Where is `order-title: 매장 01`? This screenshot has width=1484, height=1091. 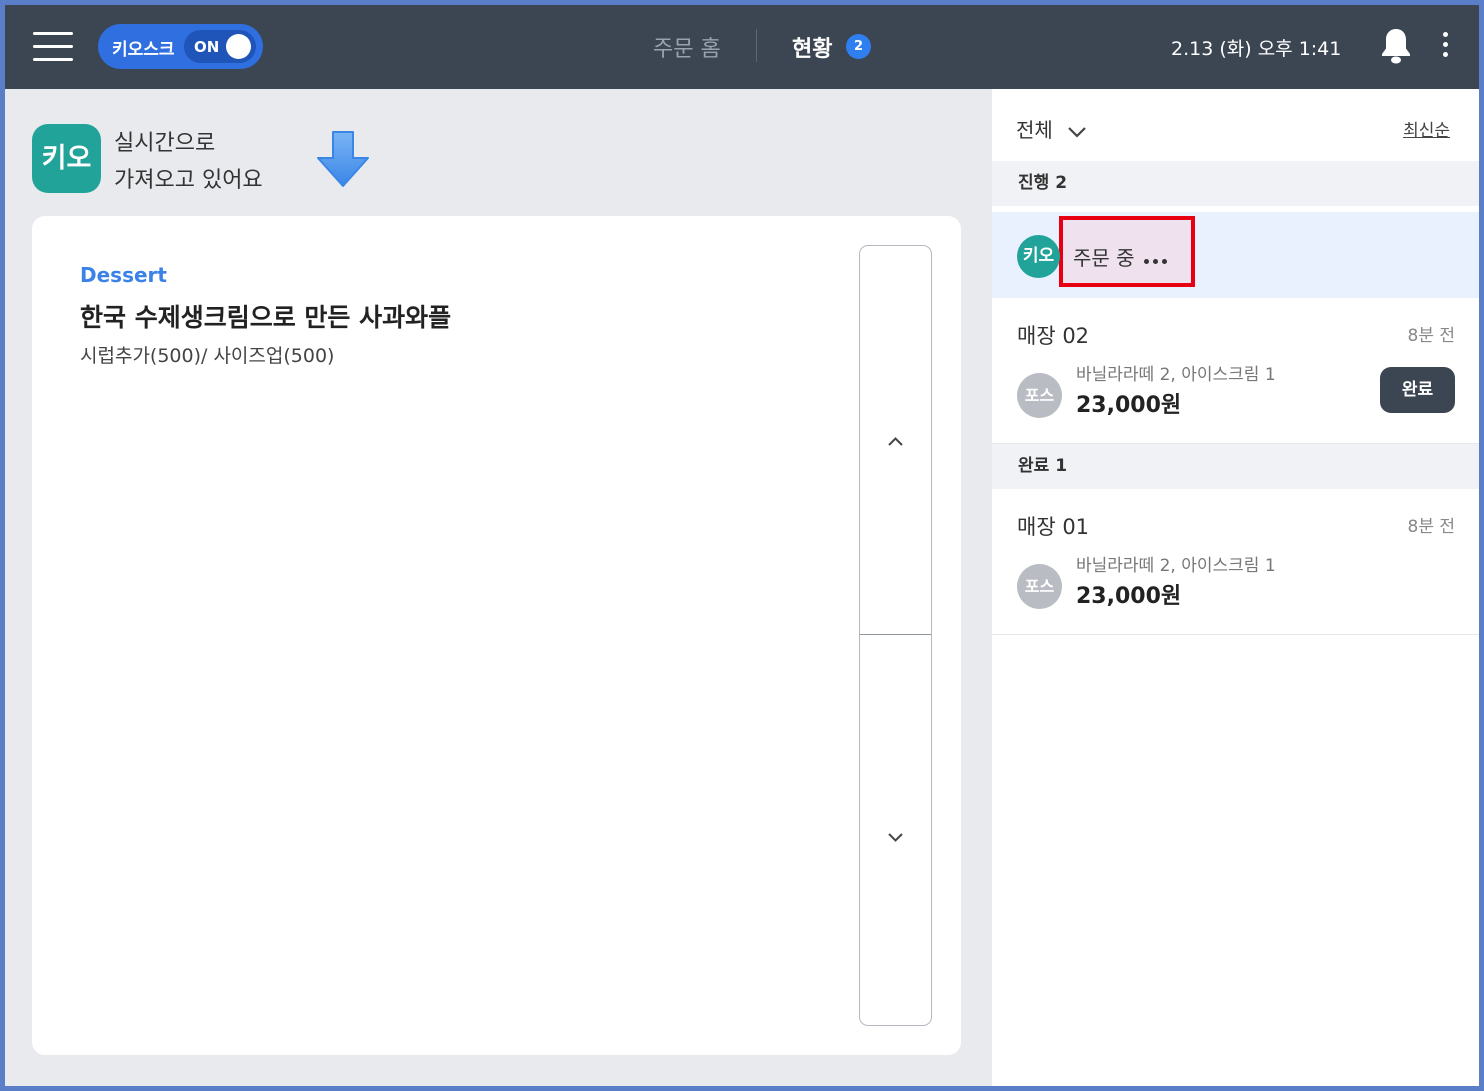
order-title: 매장 01 is located at coordinates (1053, 527).